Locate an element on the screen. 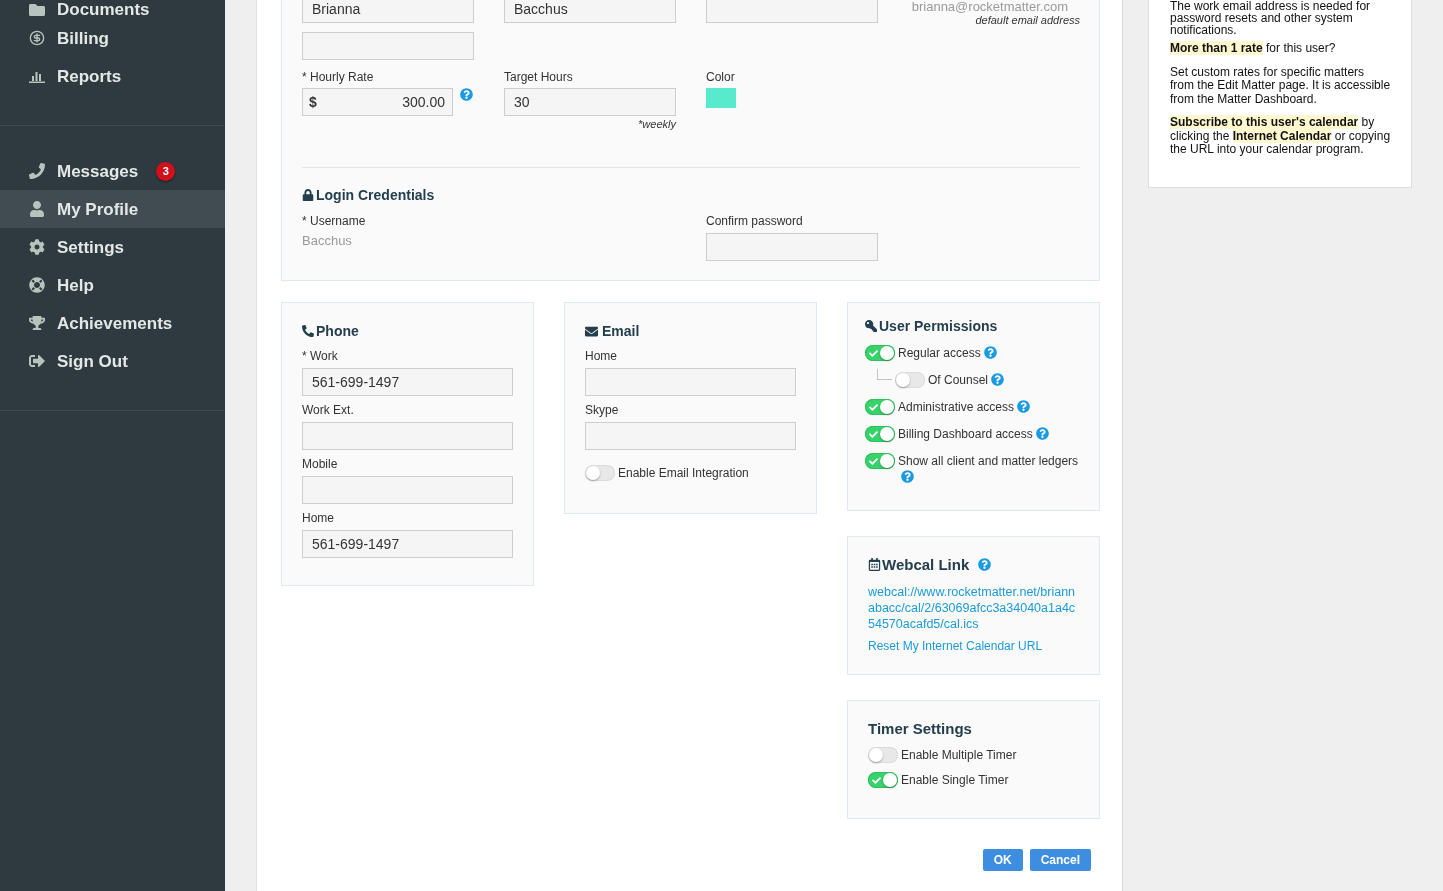  toggle-label: Regular access is located at coordinates (939, 353).